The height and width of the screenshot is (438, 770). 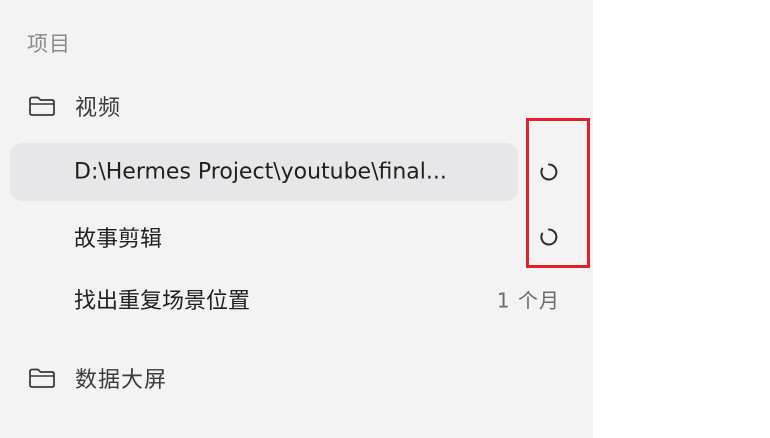 I want to click on project-item-duplicate-scenes: 找出重复场景位置 1 个月, so click(x=284, y=299).